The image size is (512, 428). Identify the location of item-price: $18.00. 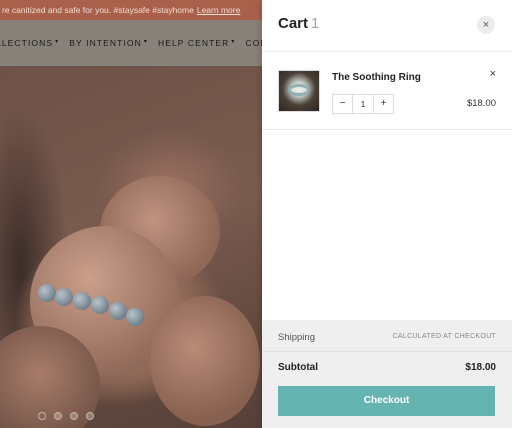
(481, 103).